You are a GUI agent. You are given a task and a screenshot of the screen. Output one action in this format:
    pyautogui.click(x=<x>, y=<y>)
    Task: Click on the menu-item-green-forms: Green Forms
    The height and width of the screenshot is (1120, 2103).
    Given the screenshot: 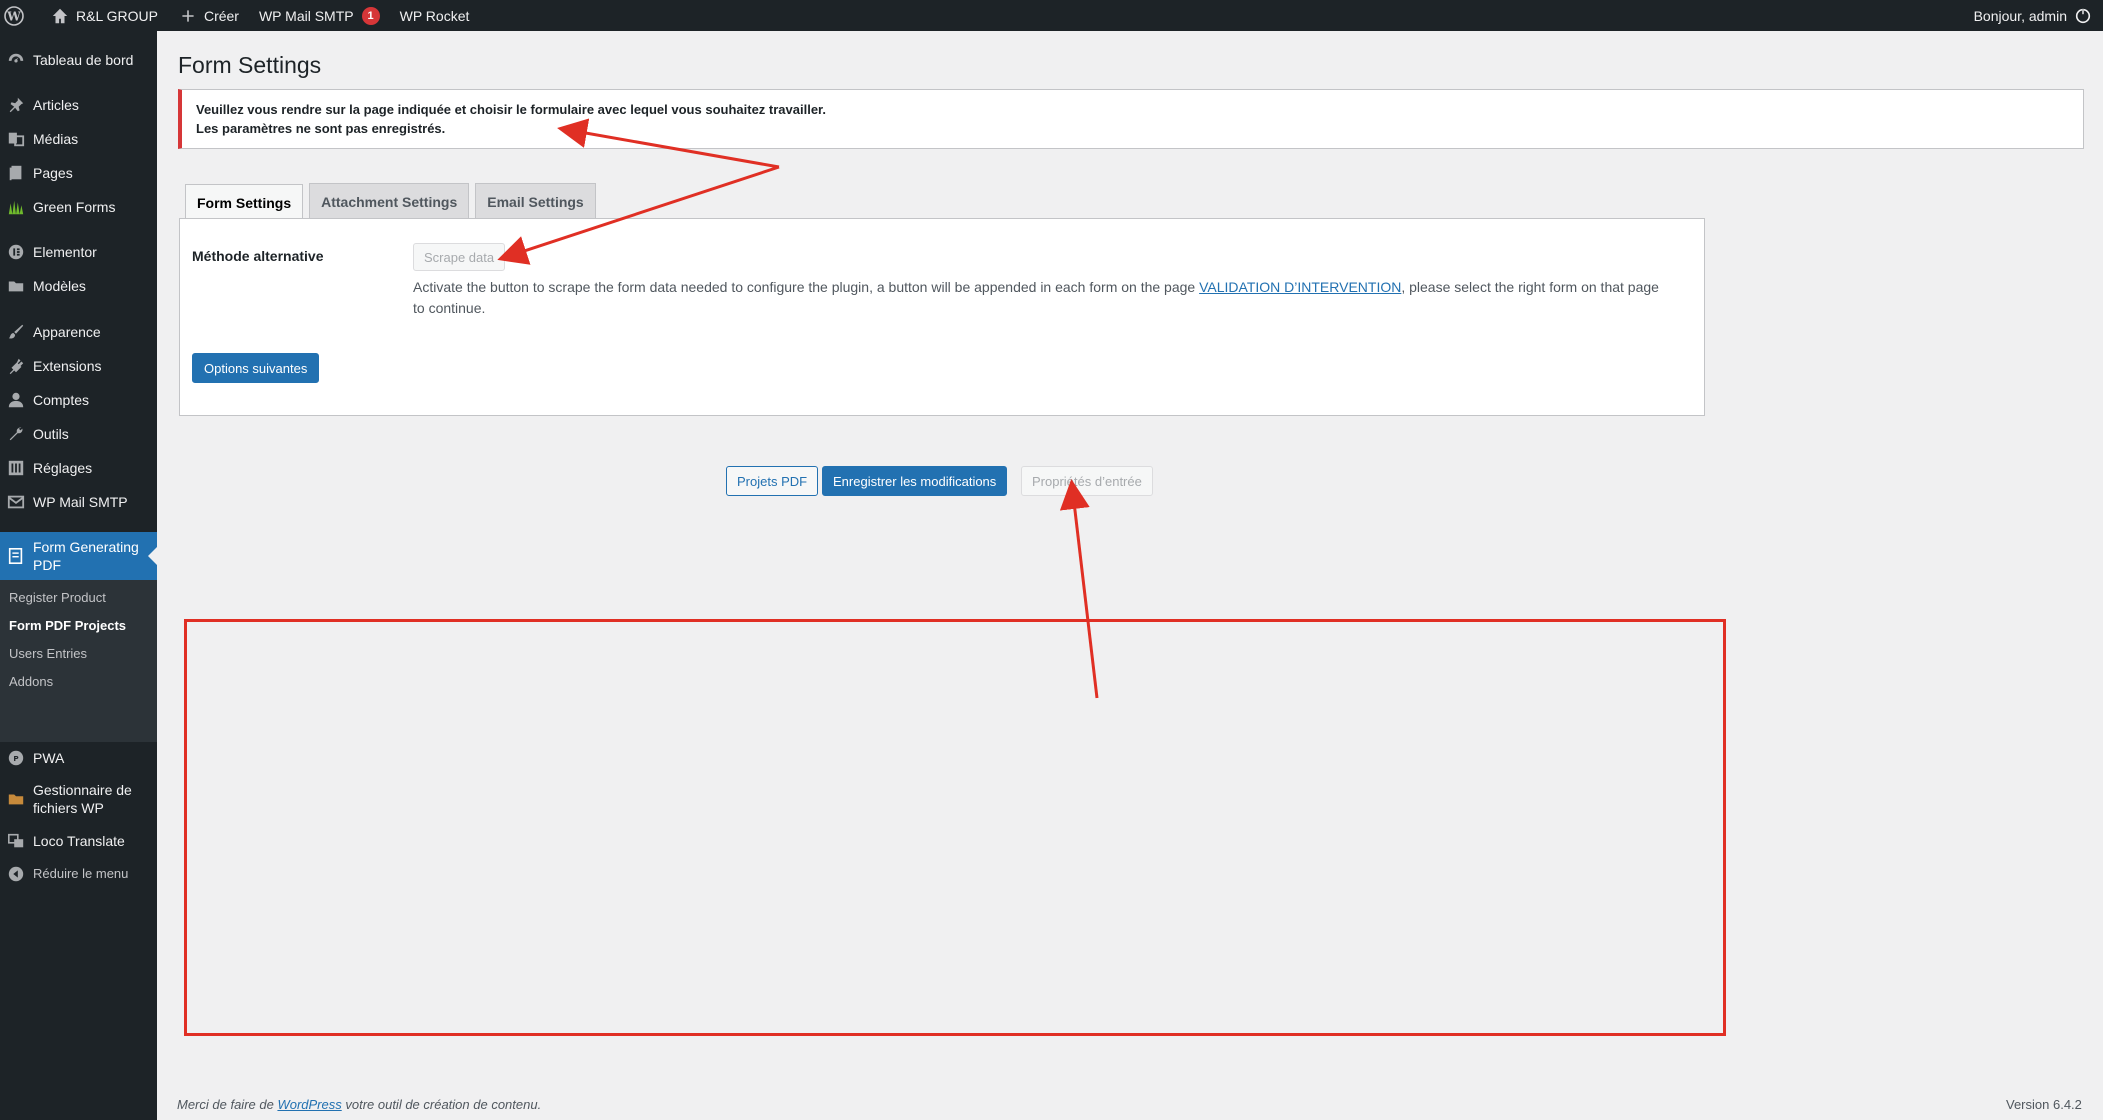 What is the action you would take?
    pyautogui.click(x=78, y=207)
    